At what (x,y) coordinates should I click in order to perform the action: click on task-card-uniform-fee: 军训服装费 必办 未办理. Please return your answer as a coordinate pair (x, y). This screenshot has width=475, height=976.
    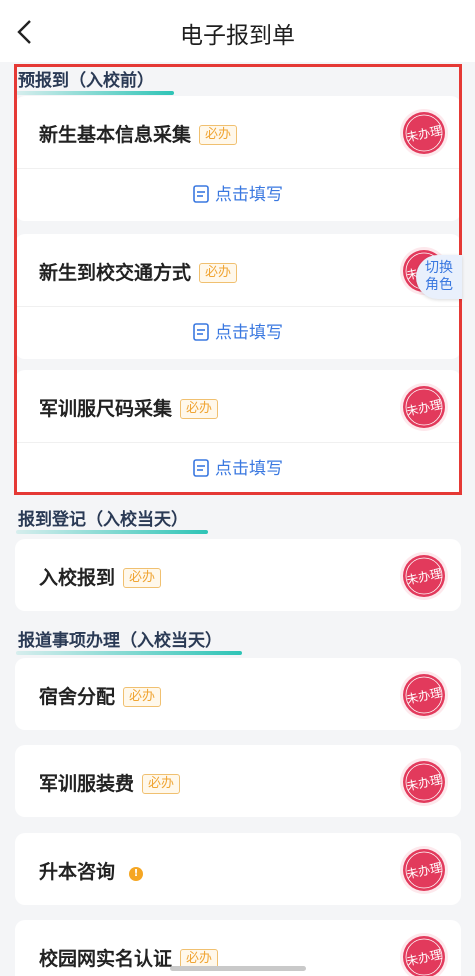
    Looking at the image, I should click on (238, 781).